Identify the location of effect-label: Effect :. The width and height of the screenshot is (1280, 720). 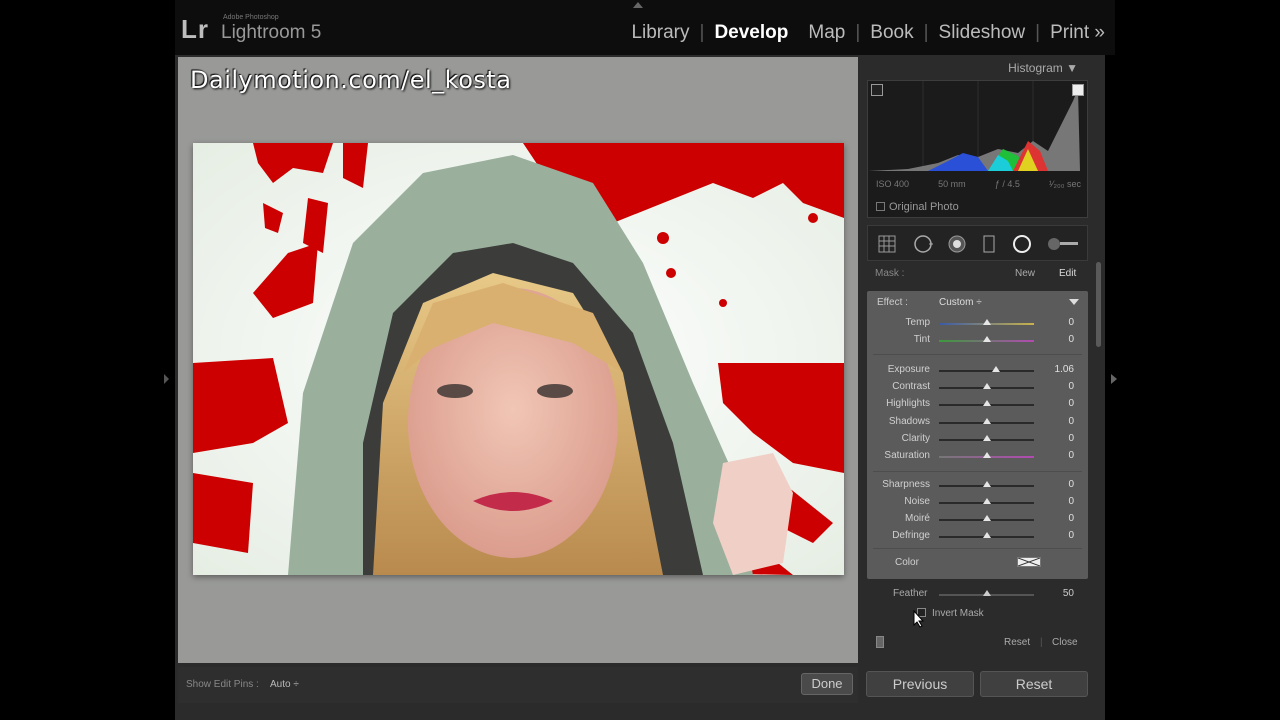
(892, 302).